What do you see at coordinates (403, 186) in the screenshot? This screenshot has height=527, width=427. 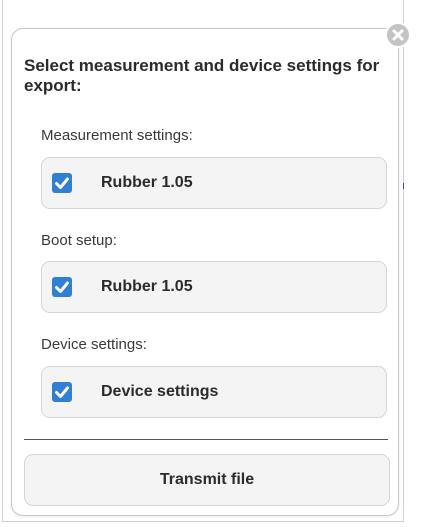 I see `background-mark` at bounding box center [403, 186].